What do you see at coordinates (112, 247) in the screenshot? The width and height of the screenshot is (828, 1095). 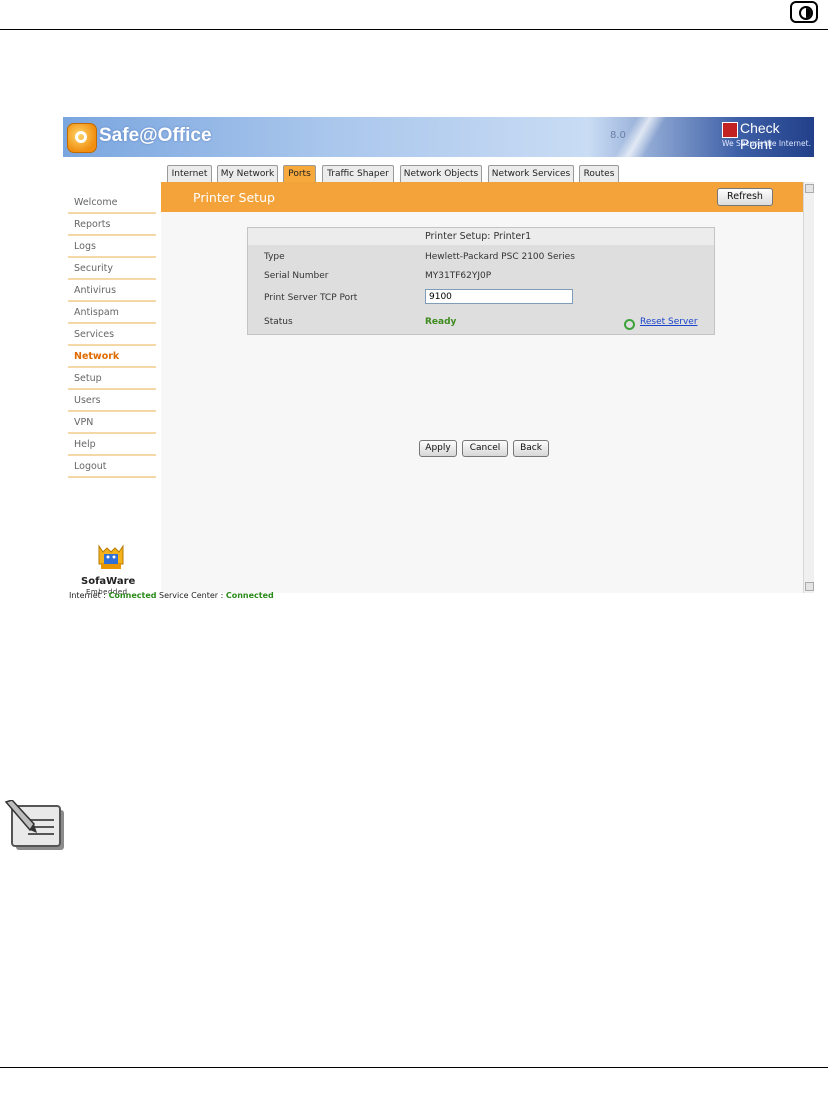 I see `sidebar-item-logs: Logs` at bounding box center [112, 247].